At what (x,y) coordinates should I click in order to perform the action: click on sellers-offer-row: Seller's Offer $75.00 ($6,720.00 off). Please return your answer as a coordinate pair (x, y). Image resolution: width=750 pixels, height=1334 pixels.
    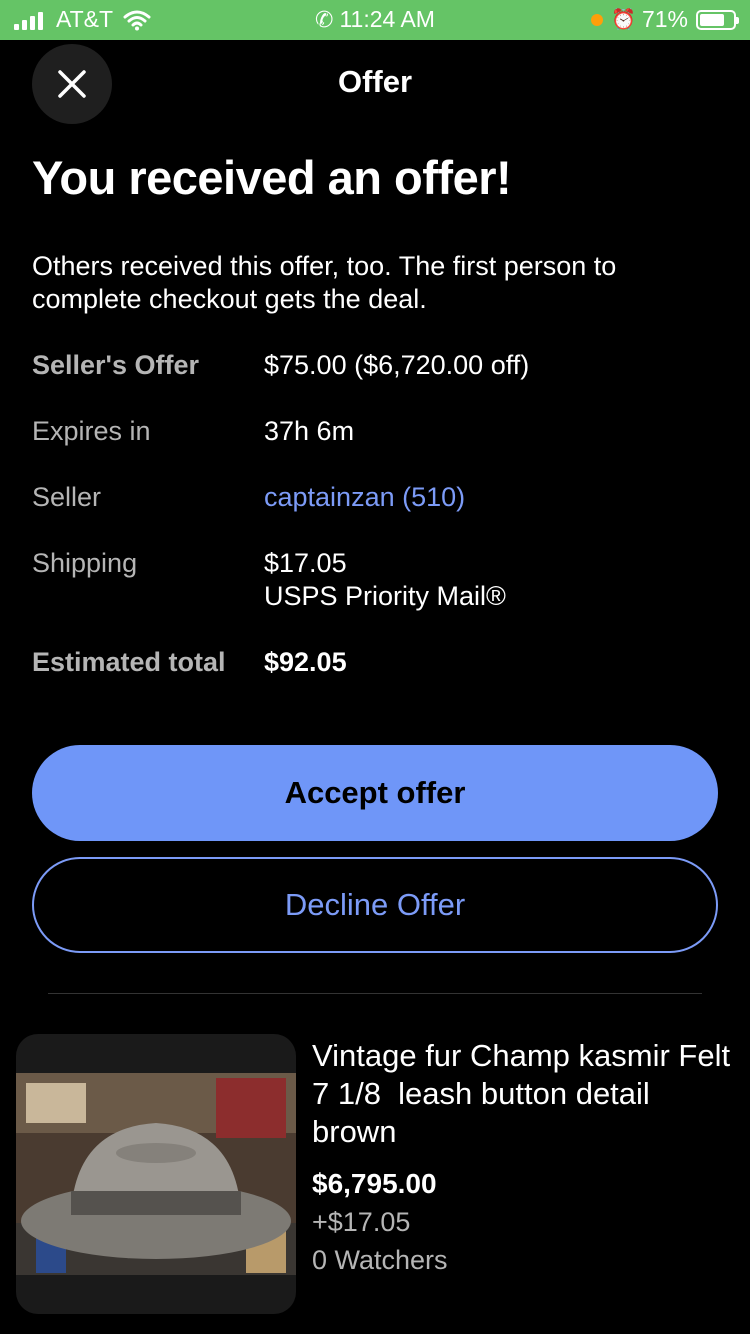
    Looking at the image, I should click on (377, 369).